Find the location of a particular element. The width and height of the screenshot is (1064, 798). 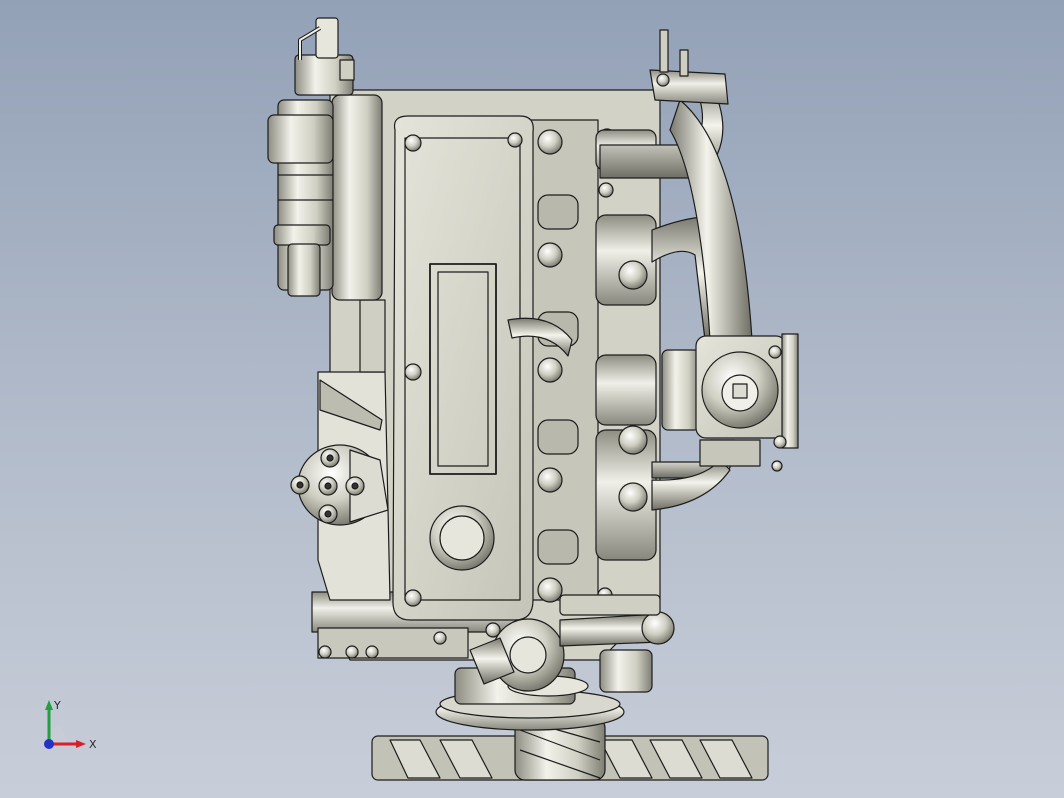

y-arrow-icon is located at coordinates (49, 705).